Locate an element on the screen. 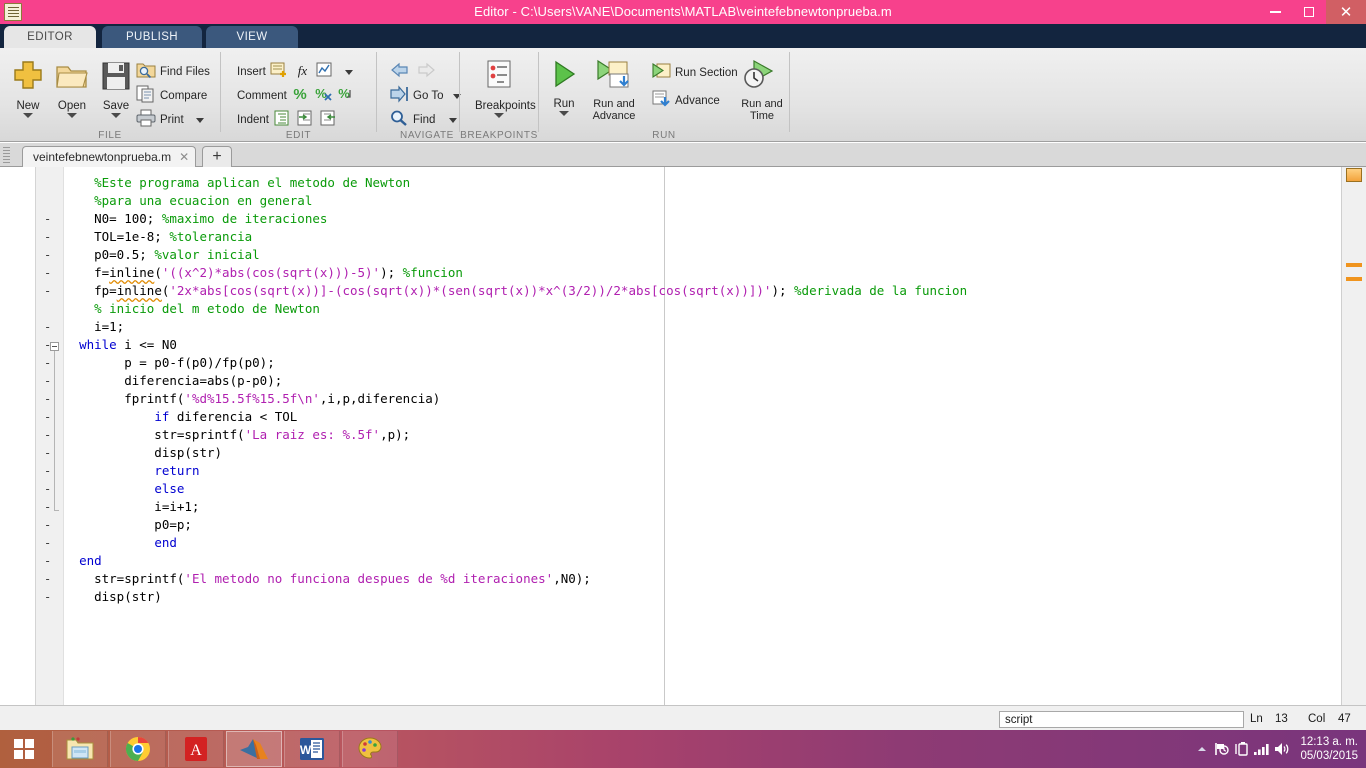  tab-bar-grip is located at coordinates (7, 155).